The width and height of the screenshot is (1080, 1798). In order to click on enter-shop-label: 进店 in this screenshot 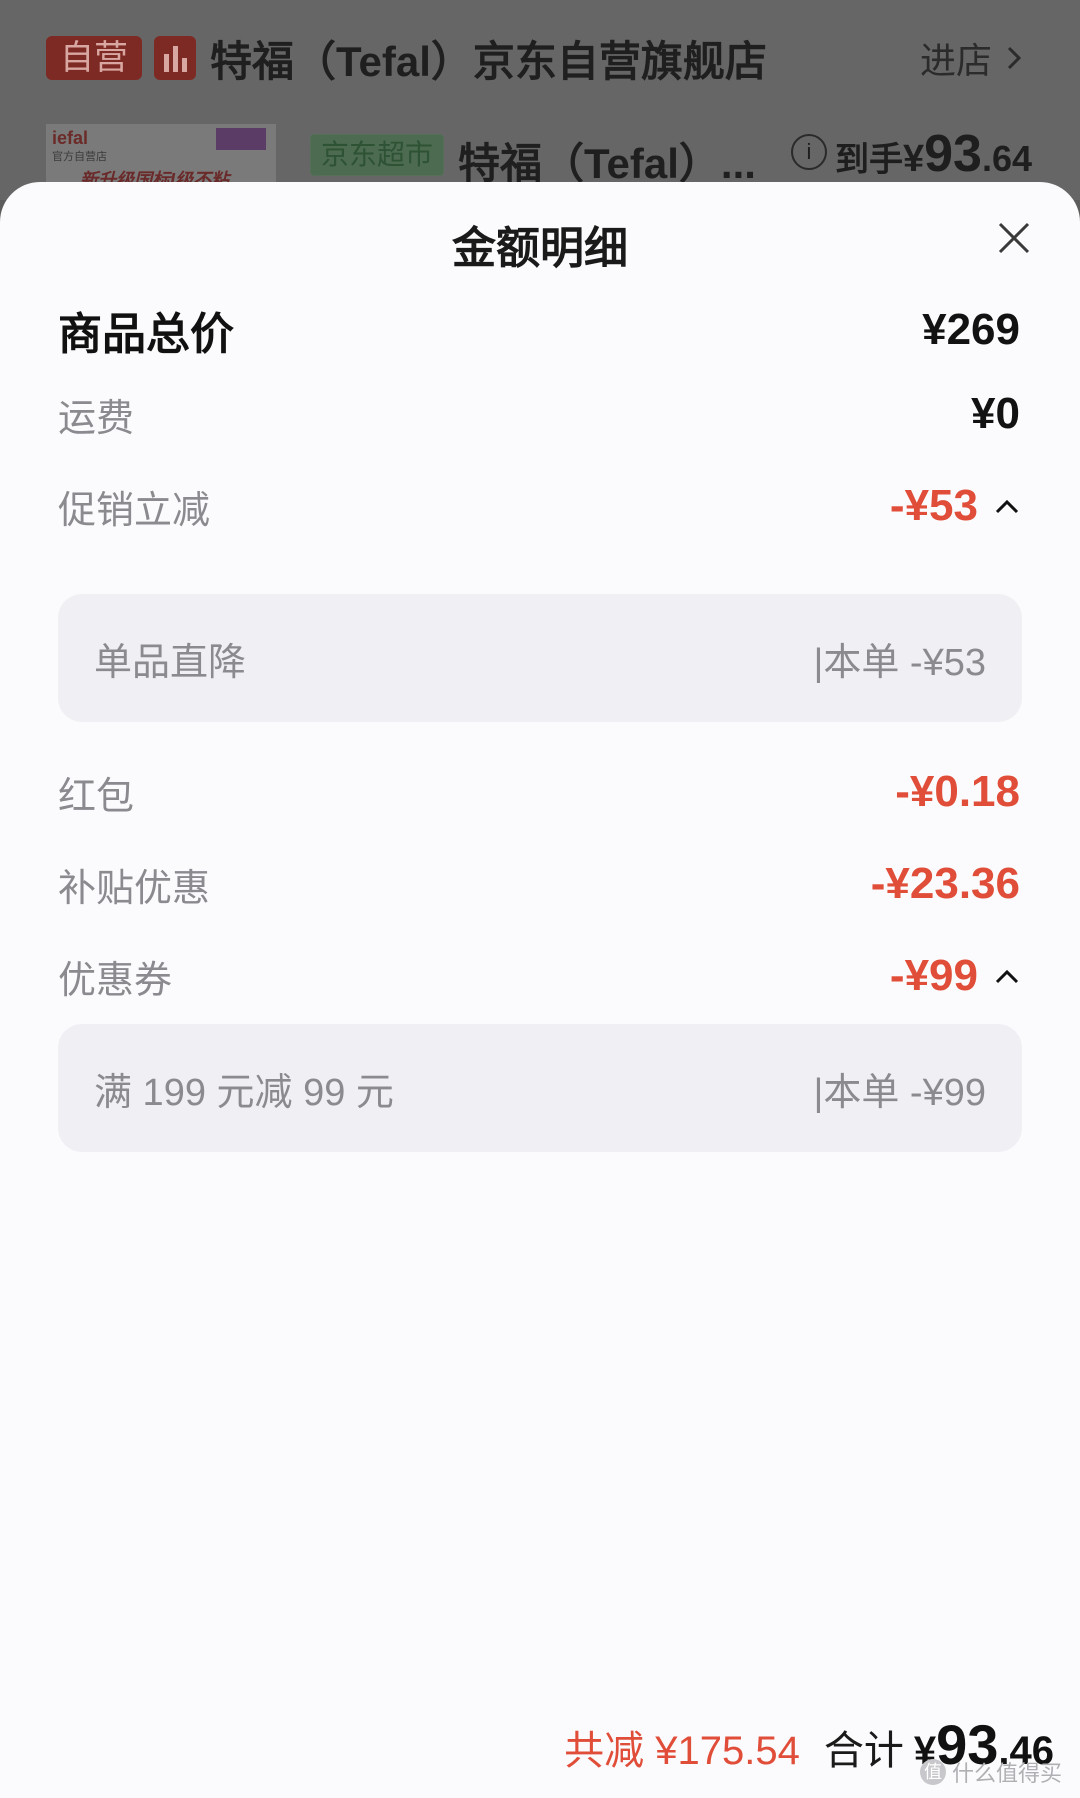, I will do `click(955, 60)`.